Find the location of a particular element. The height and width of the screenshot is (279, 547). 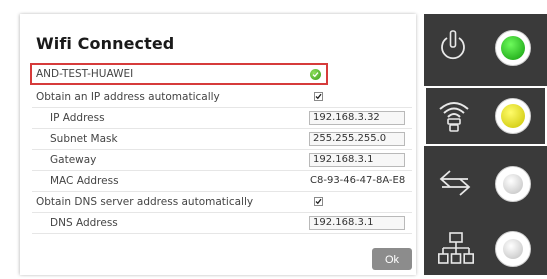

dns-address-field: 192.168.3.1 is located at coordinates (357, 223).